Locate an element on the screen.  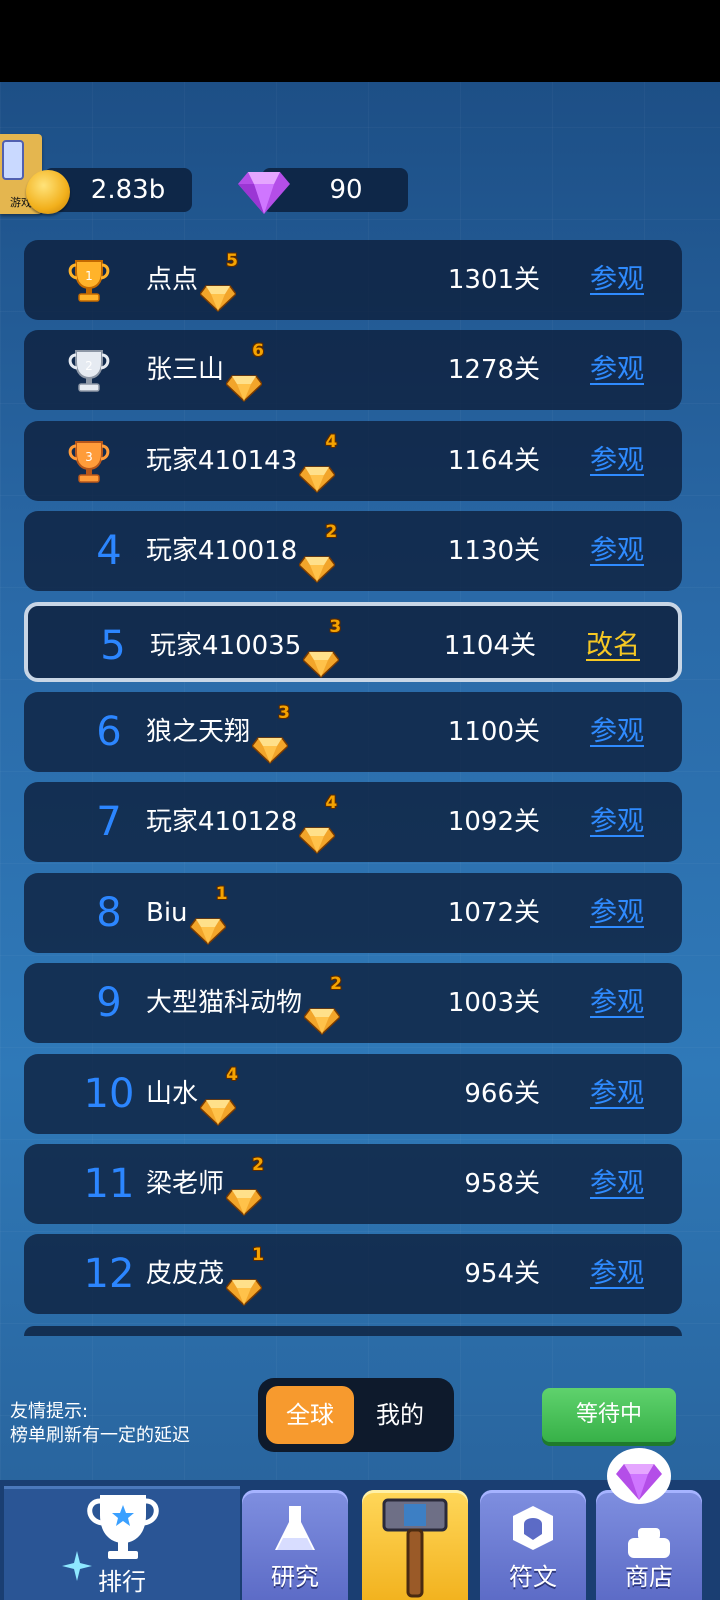
rank-number: 8 is located at coordinates (109, 913).